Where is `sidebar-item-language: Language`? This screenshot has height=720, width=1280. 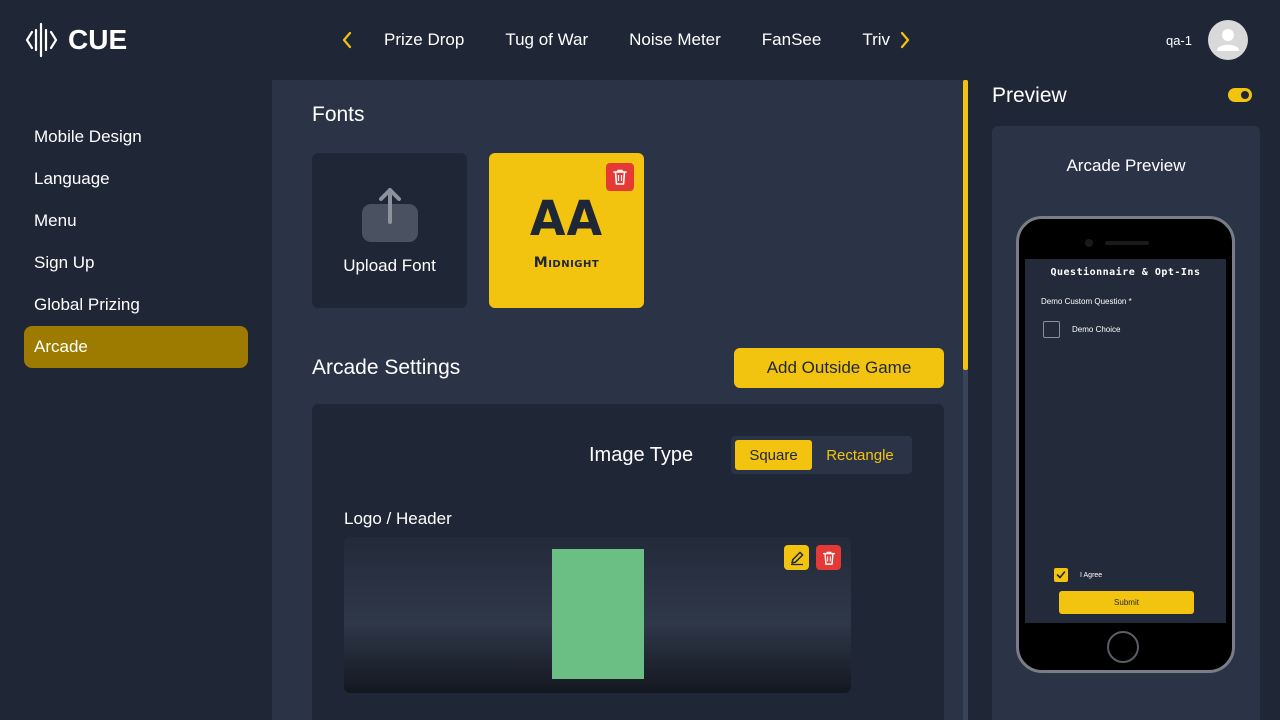 sidebar-item-language: Language is located at coordinates (136, 179).